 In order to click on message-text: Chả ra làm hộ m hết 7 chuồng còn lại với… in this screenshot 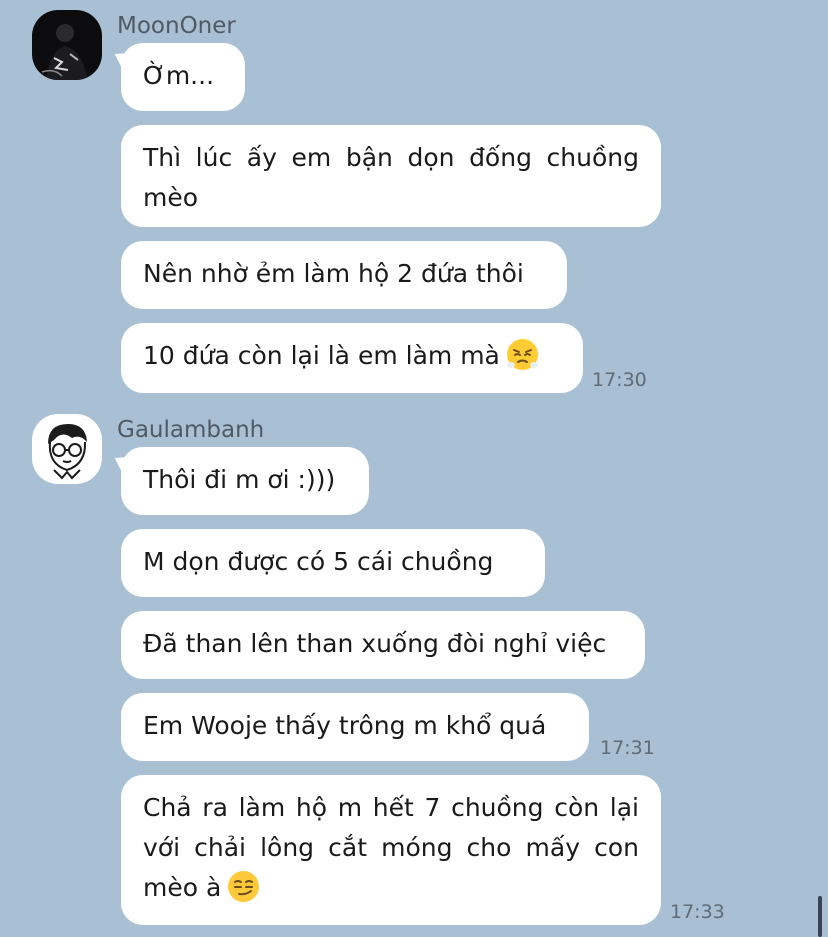, I will do `click(391, 847)`.